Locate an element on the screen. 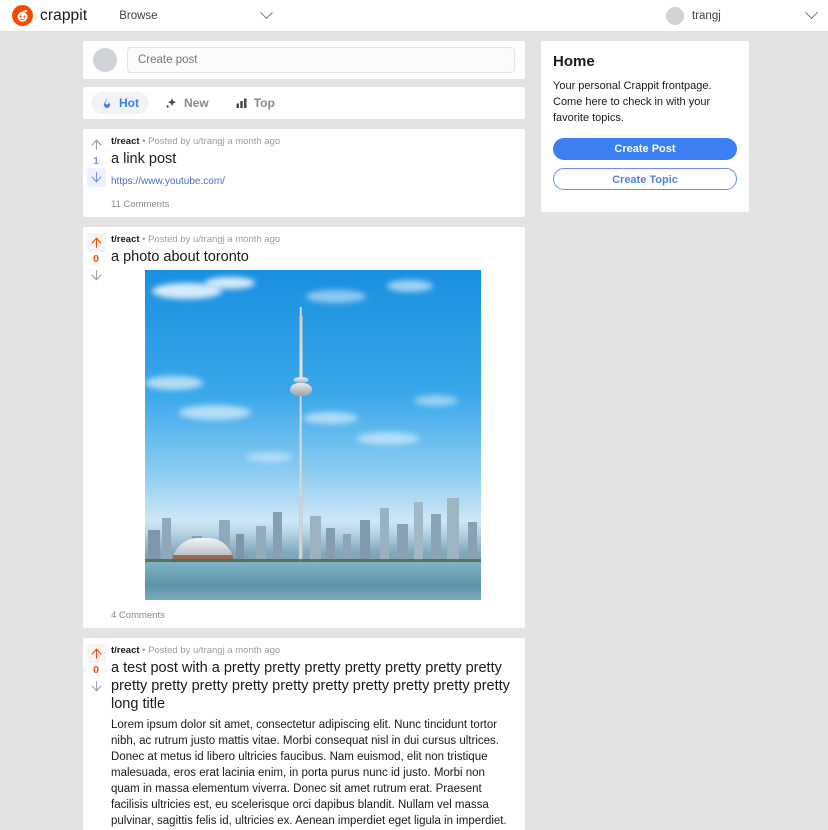 The width and height of the screenshot is (828, 830). sparkle-icon is located at coordinates (171, 102).